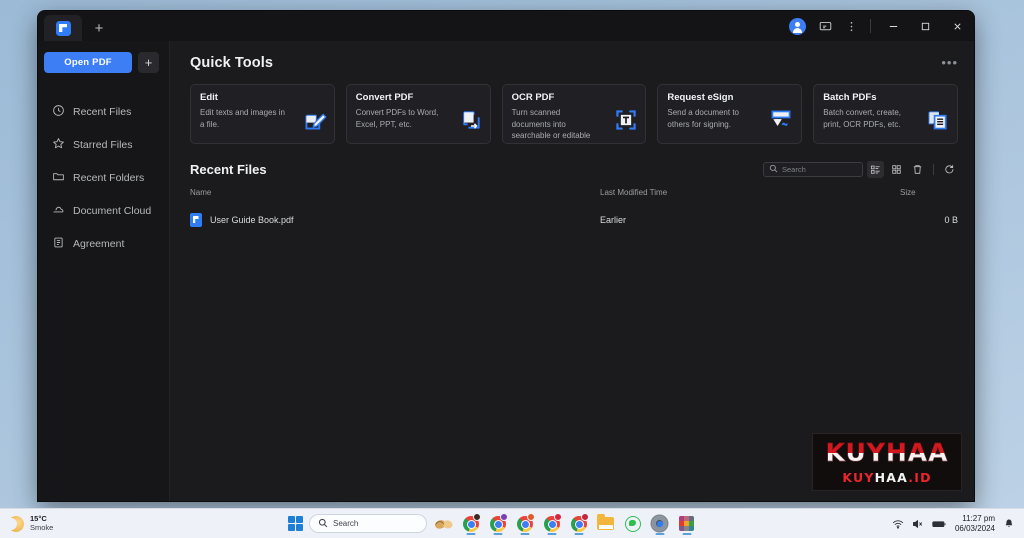  I want to click on search-placeholder: Search, so click(794, 169).